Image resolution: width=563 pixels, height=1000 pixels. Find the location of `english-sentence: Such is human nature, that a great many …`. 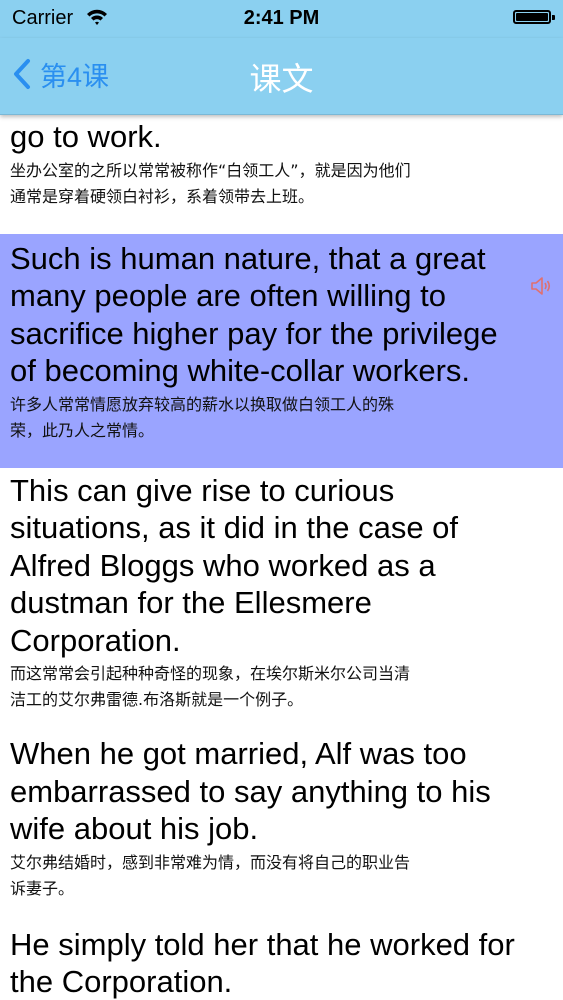

english-sentence: Such is human nature, that a great many … is located at coordinates (254, 314).